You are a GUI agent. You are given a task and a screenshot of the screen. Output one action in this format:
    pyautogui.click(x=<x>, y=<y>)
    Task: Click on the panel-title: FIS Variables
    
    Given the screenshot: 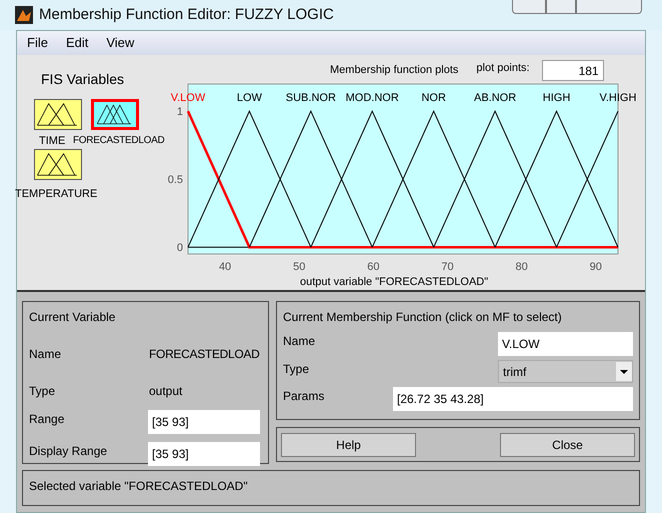 What is the action you would take?
    pyautogui.click(x=82, y=79)
    